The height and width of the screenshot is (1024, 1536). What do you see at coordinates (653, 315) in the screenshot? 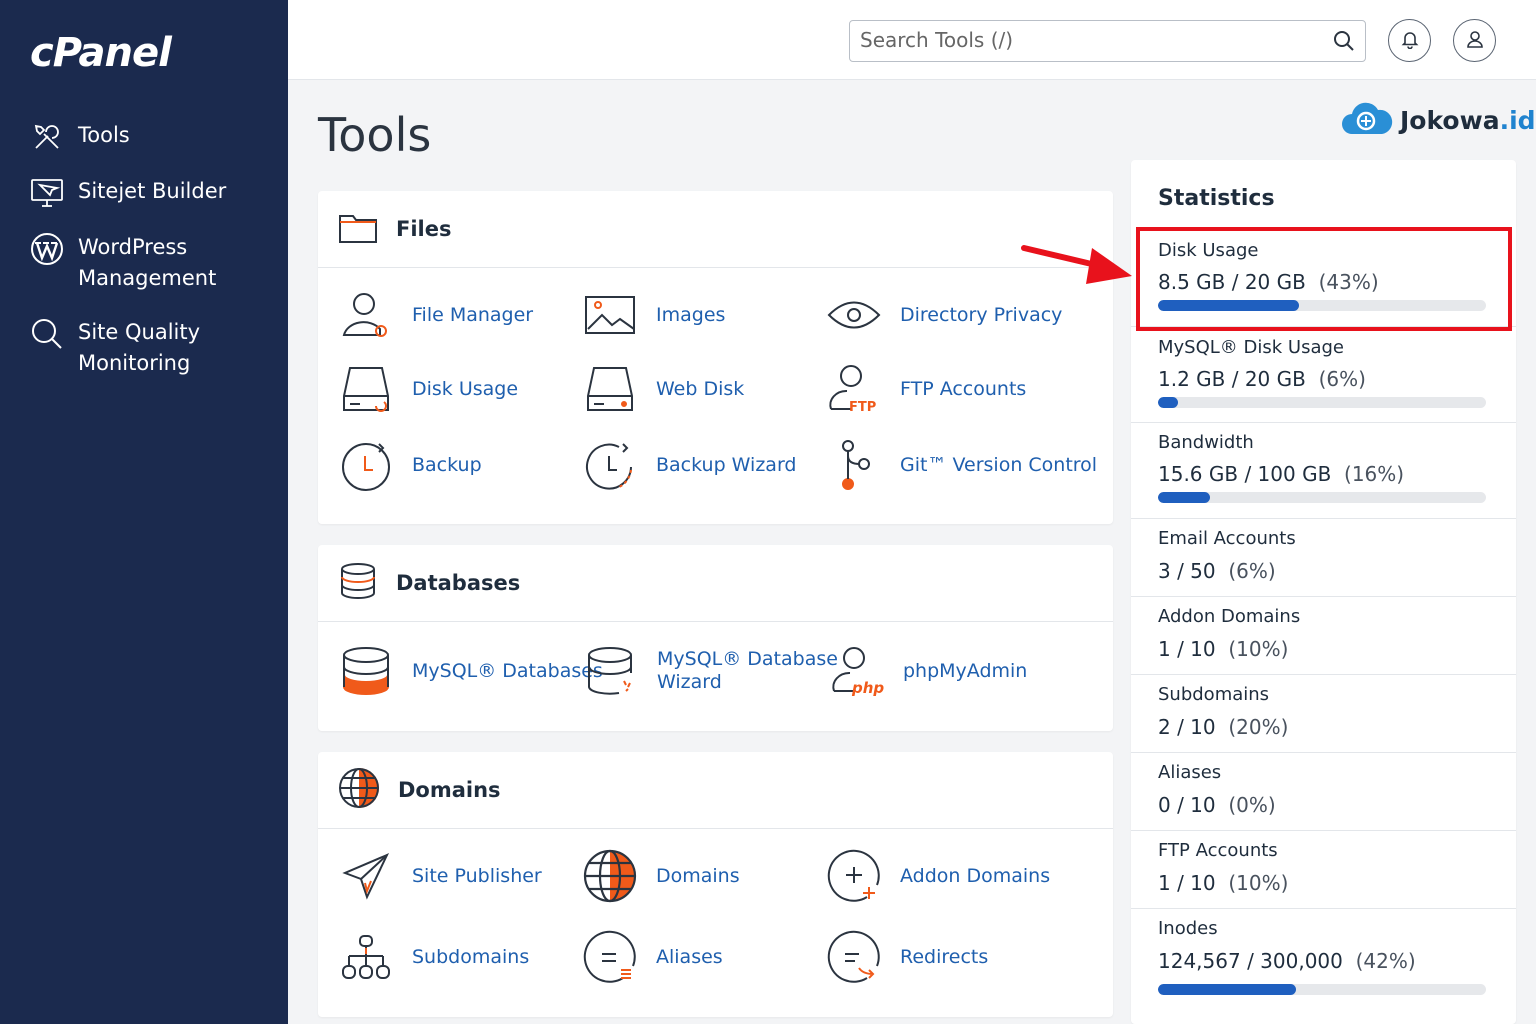
I see `tool-images: Images` at bounding box center [653, 315].